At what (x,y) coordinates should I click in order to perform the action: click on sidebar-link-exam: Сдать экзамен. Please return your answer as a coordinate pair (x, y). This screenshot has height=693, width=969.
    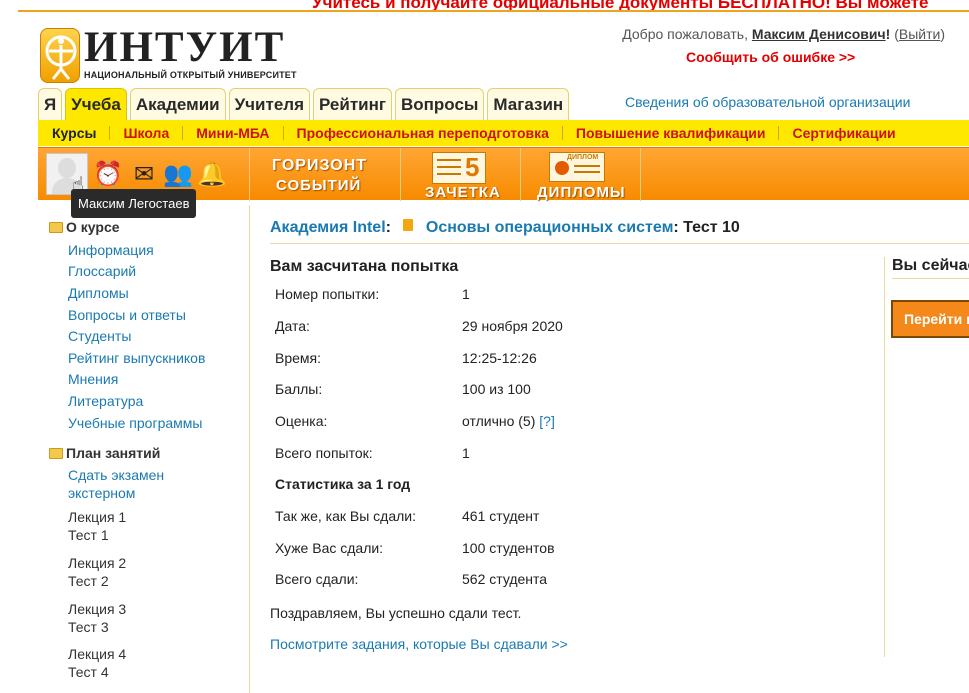
    Looking at the image, I should click on (116, 475).